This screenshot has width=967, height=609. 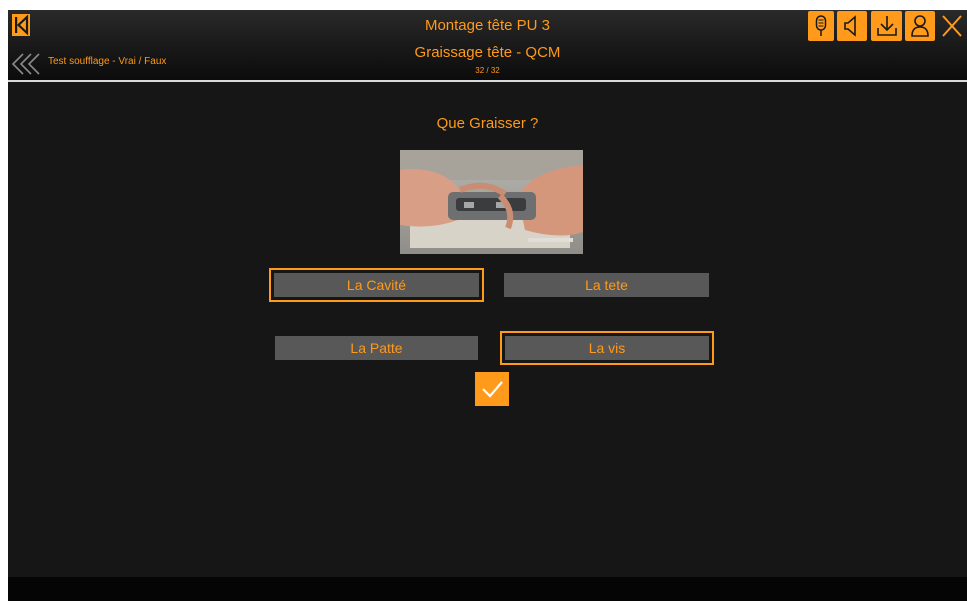 I want to click on download-button, so click(x=886, y=26).